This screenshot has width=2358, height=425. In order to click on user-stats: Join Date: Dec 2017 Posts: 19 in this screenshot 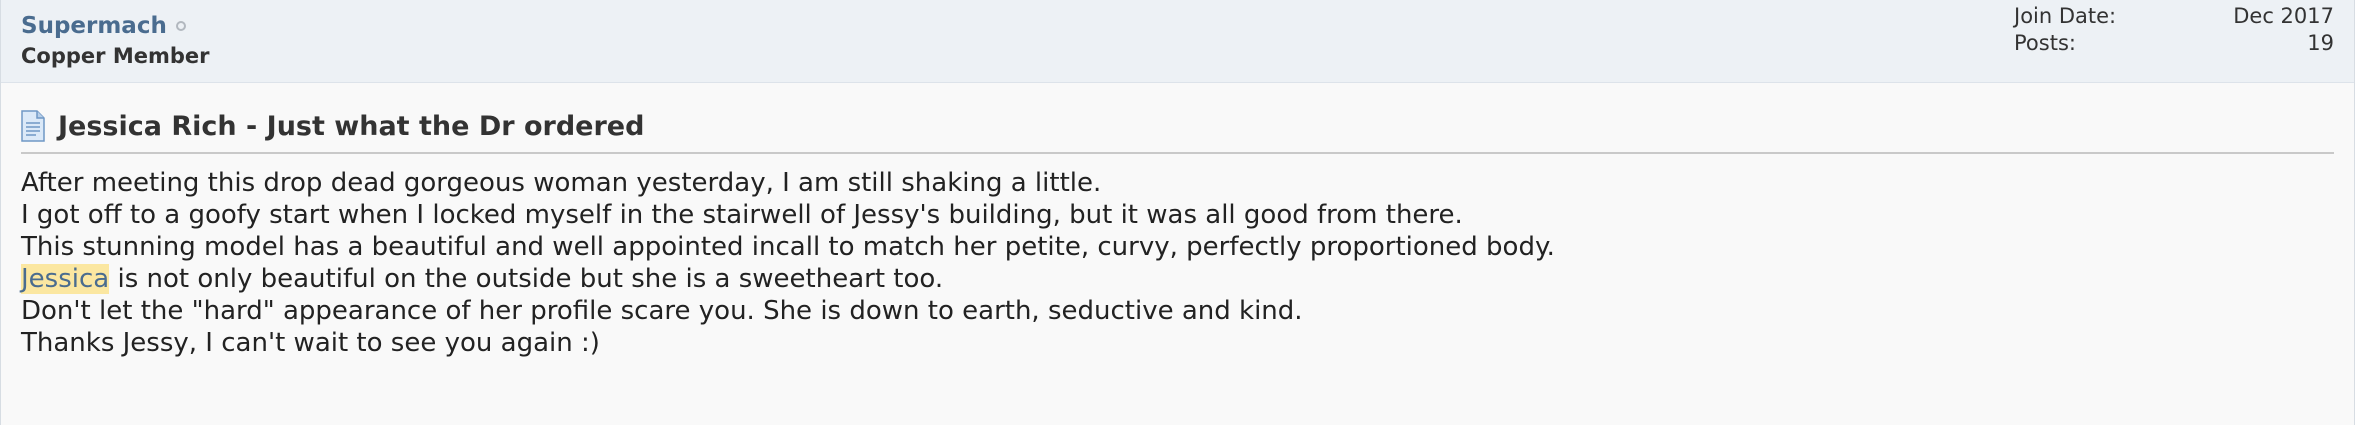, I will do `click(2174, 30)`.